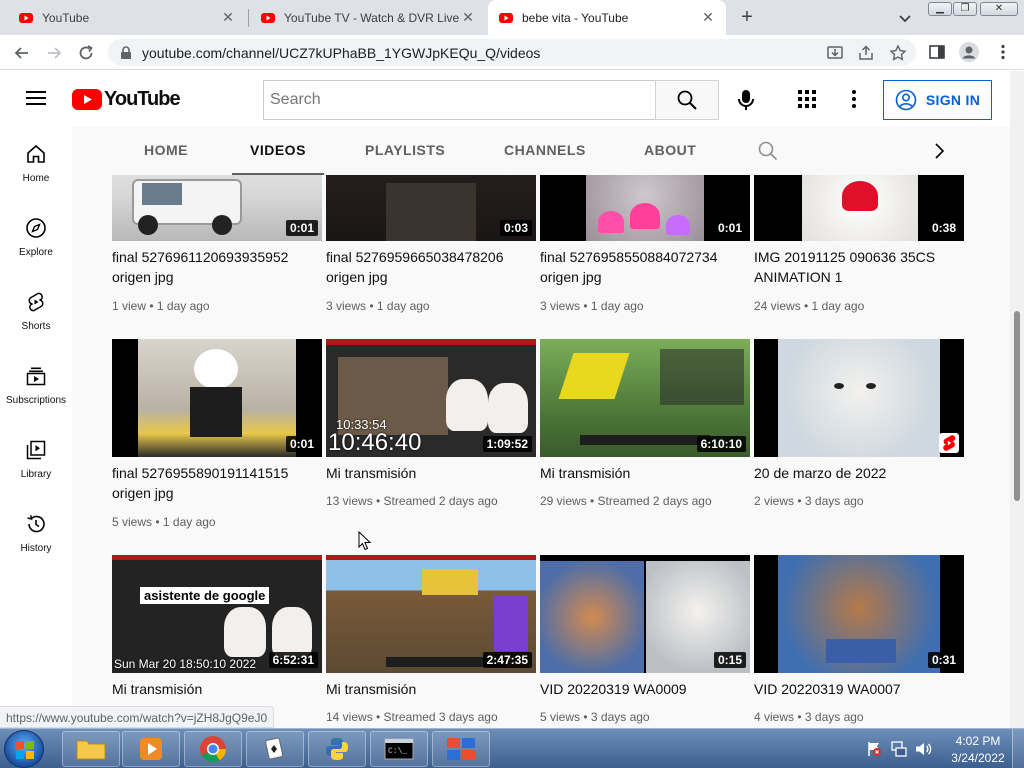 The image size is (1024, 768). I want to click on clock-date: 3/24/2022, so click(978, 758).